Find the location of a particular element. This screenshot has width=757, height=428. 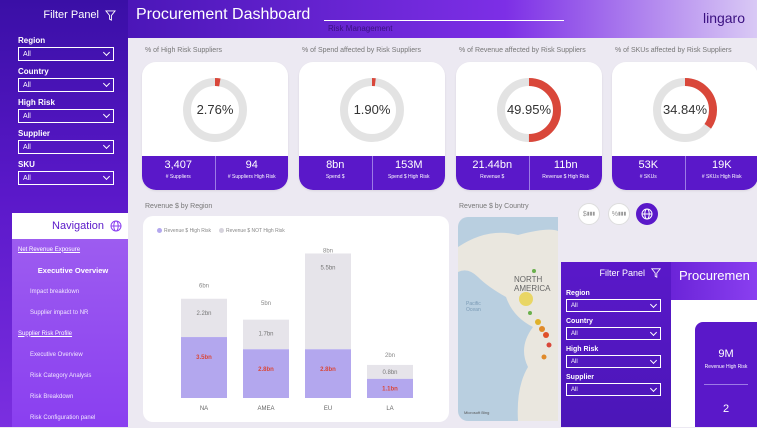

sku-dropdown: All is located at coordinates (66, 178).